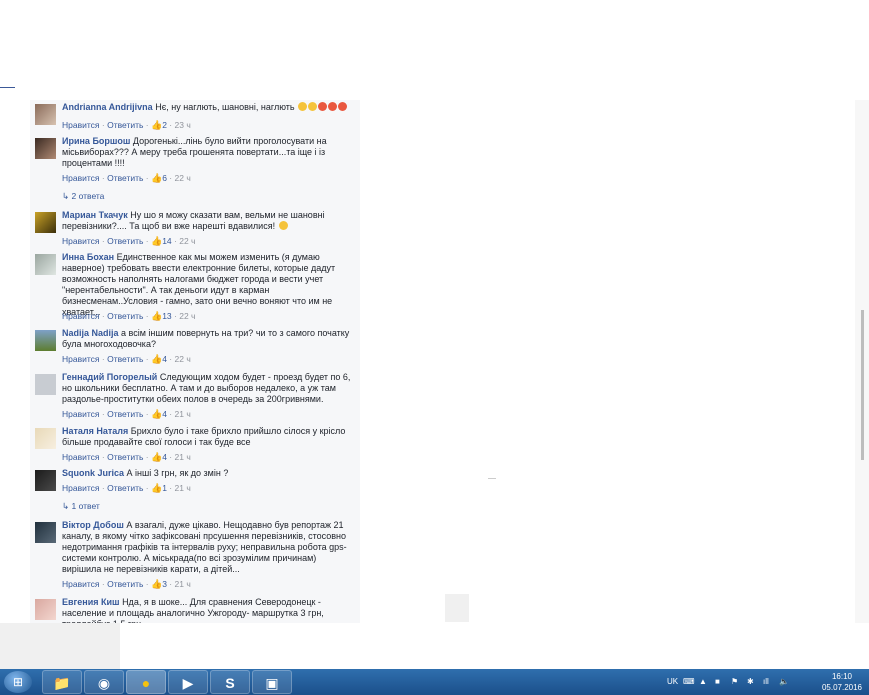  Describe the element at coordinates (164, 488) in the screenshot. I see `like-count: 1` at that location.